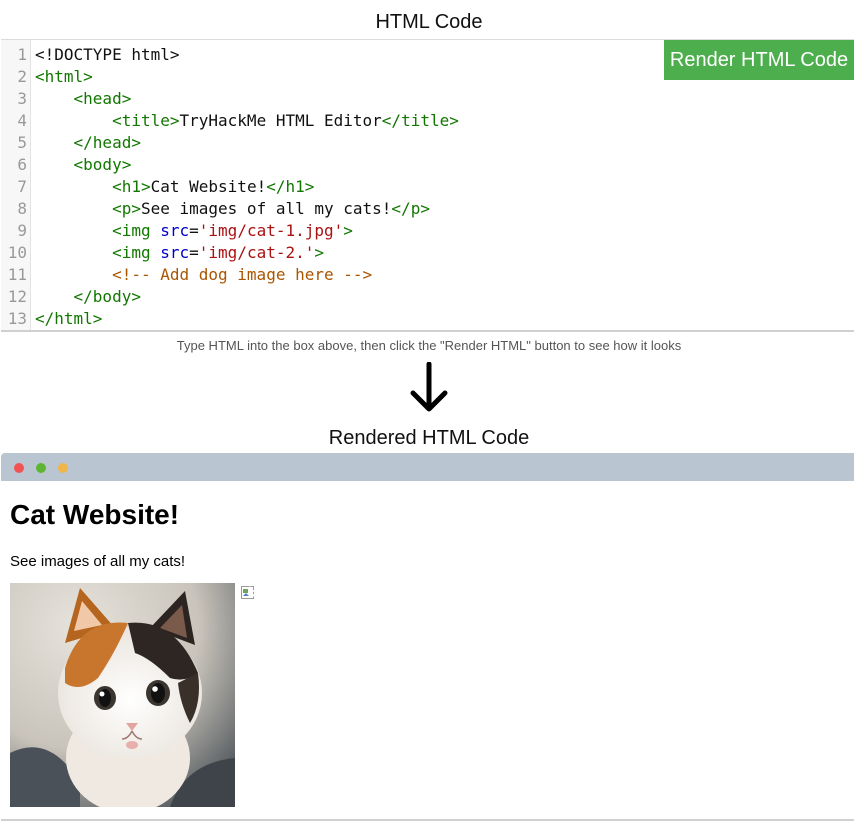 The image size is (854, 828). What do you see at coordinates (41, 468) in the screenshot?
I see `maximize-dot-icon` at bounding box center [41, 468].